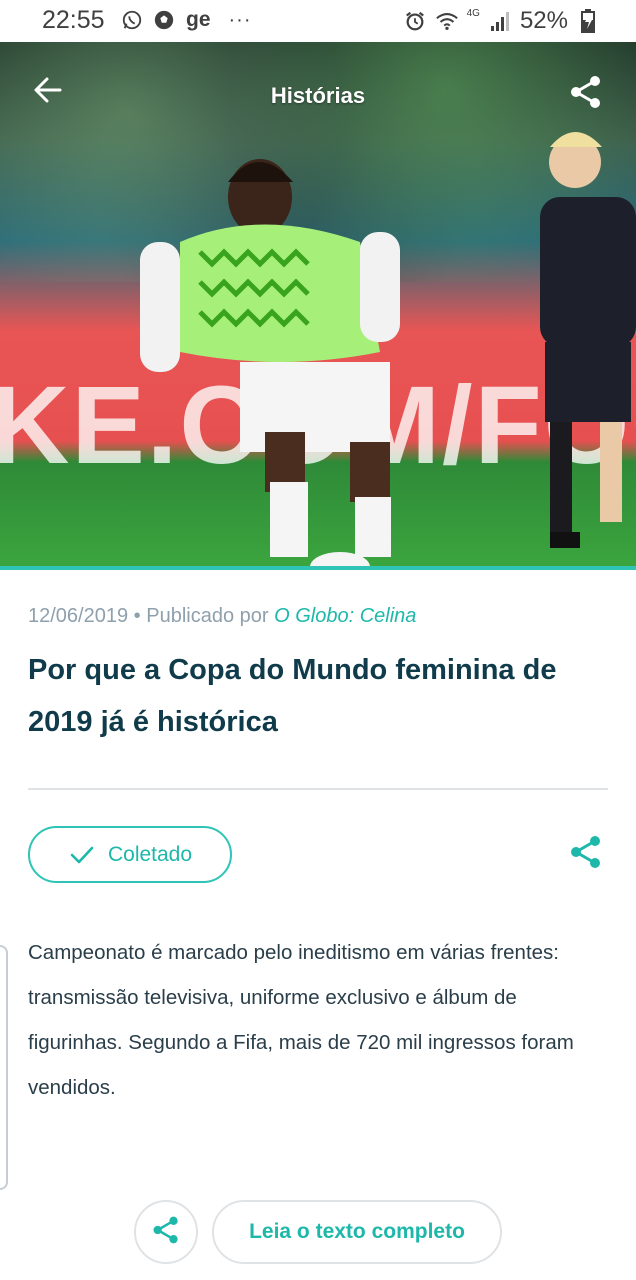 This screenshot has height=1280, width=636. I want to click on ge-icon: ge, so click(198, 19).